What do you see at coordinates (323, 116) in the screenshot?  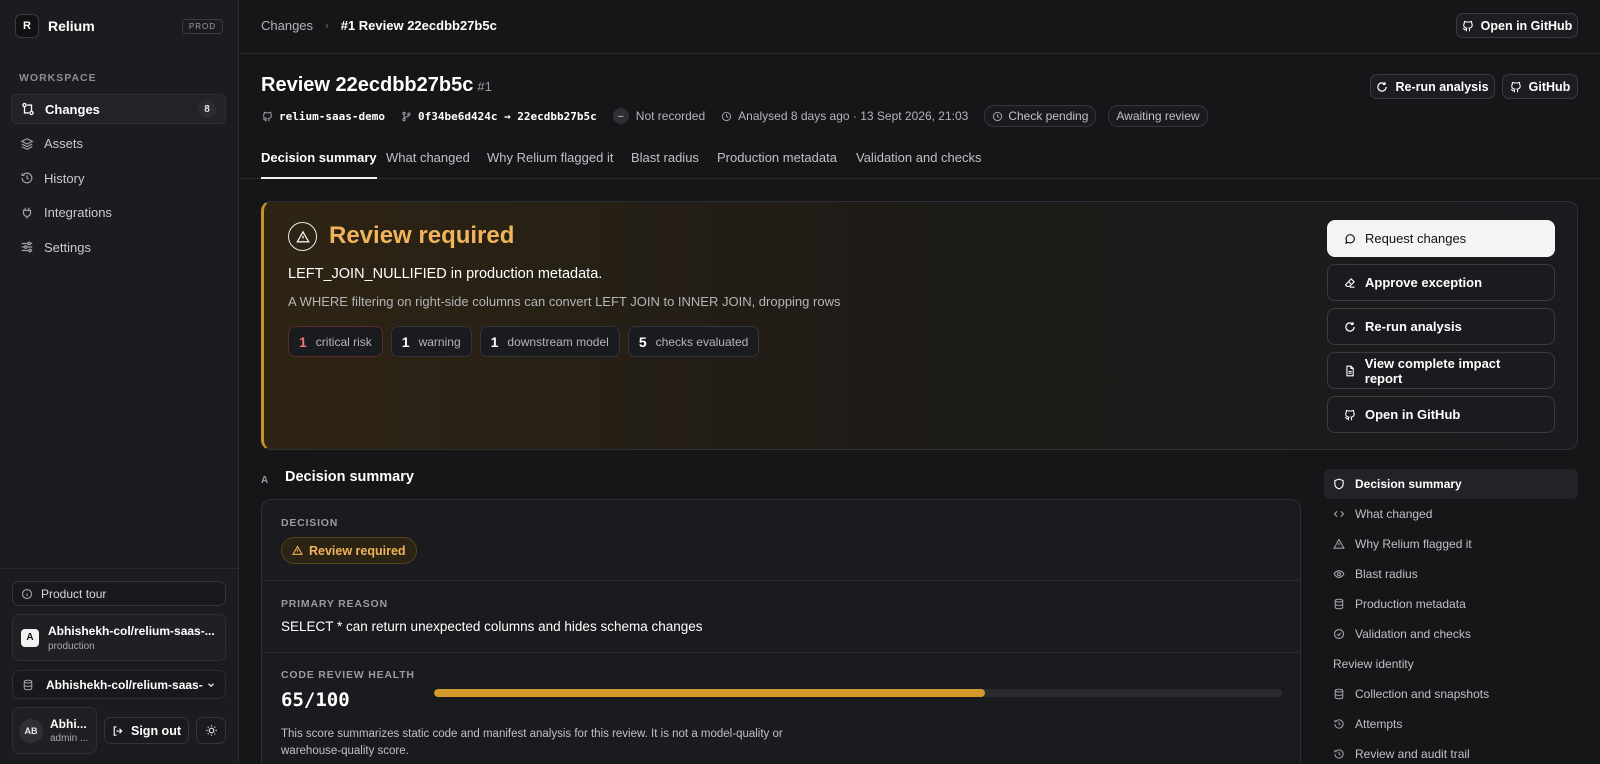 I see `repo-meta: relium-saas-demo` at bounding box center [323, 116].